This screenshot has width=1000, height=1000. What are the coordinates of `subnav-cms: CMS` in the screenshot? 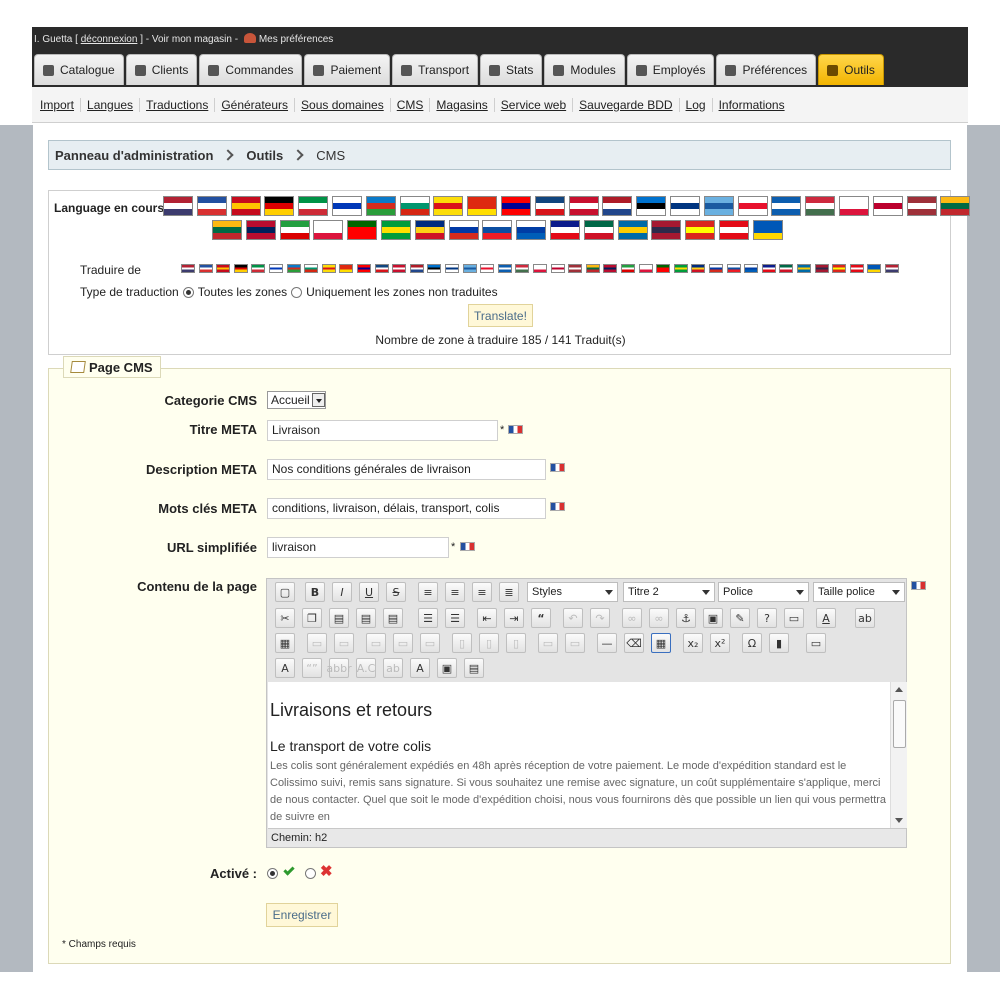 It's located at (411, 104).